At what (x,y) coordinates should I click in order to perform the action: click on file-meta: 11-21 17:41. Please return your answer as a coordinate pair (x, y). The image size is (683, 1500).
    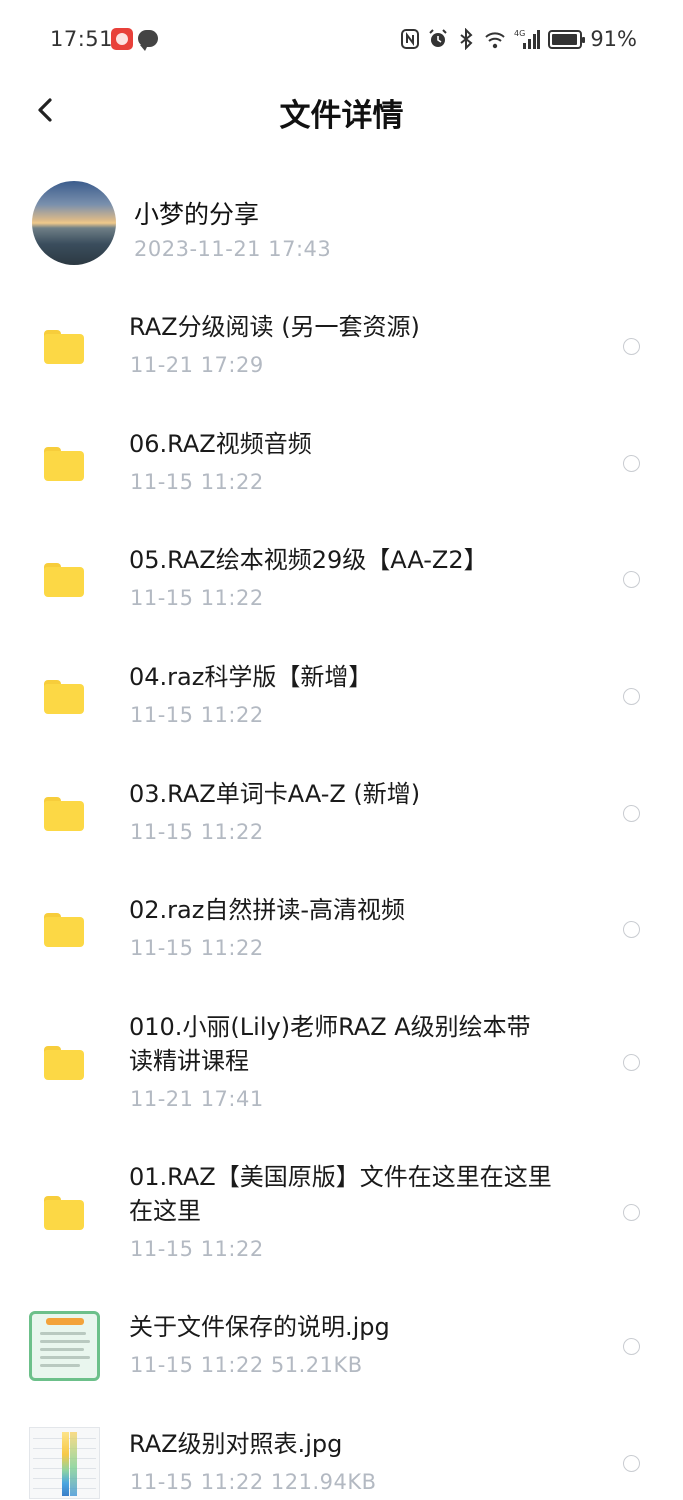
    Looking at the image, I should click on (197, 1099).